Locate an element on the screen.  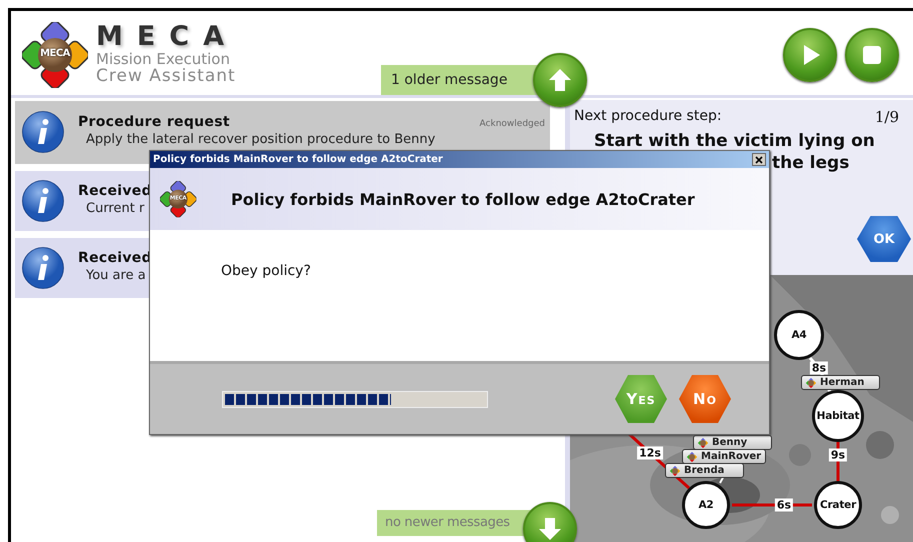
app-subtitle: Mission Execution is located at coordinates (163, 59).